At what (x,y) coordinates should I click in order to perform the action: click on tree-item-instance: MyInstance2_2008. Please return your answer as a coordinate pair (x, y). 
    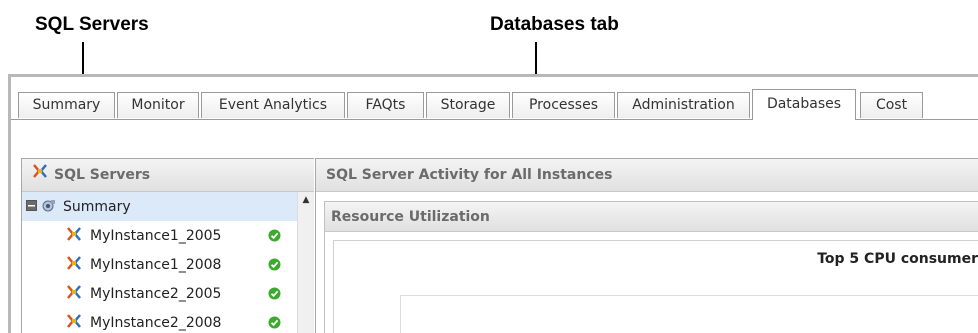
    Looking at the image, I should click on (160, 320).